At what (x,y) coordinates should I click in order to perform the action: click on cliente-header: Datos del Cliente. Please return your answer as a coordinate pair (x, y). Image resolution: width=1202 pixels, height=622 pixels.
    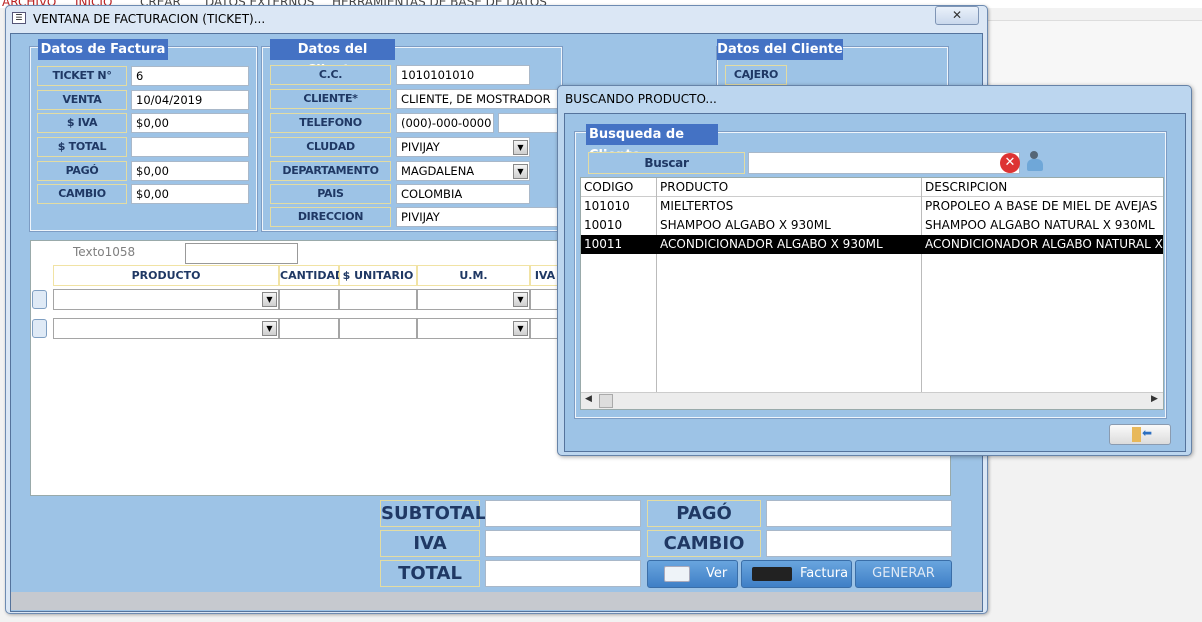
    Looking at the image, I should click on (332, 58).